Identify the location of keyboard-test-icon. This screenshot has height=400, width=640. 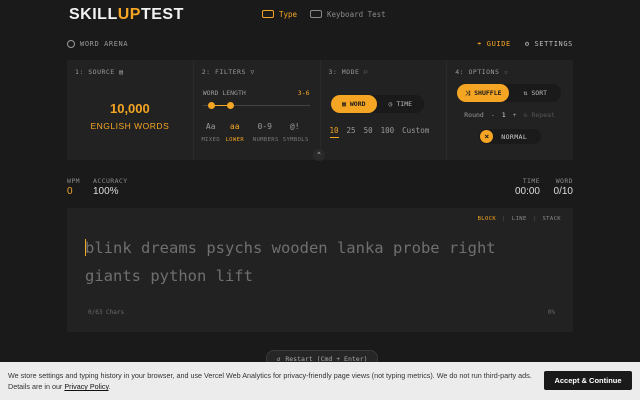
(316, 14).